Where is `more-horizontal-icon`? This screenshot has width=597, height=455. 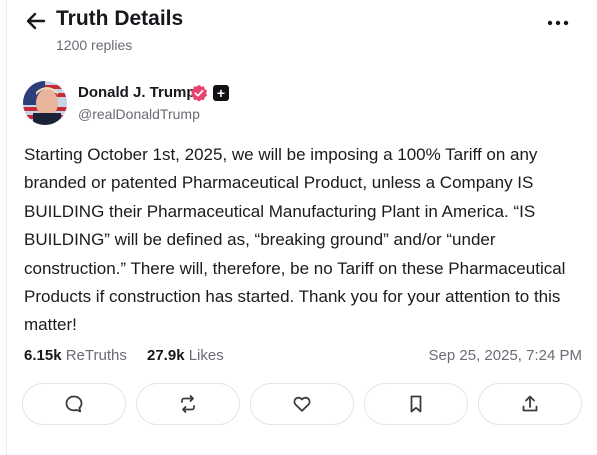 more-horizontal-icon is located at coordinates (558, 23).